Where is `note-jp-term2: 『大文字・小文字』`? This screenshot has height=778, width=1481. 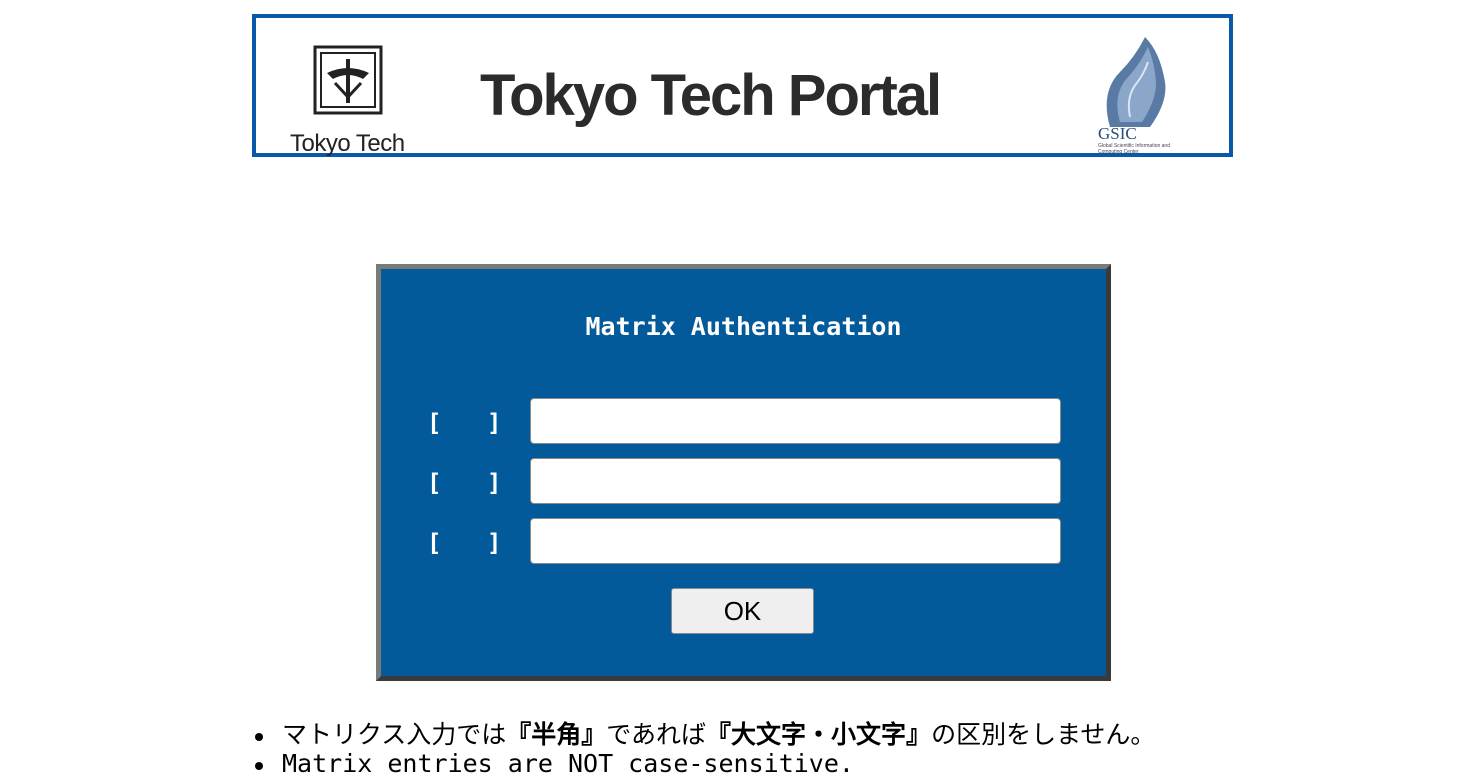 note-jp-term2: 『大文字・小文字』 is located at coordinates (819, 734).